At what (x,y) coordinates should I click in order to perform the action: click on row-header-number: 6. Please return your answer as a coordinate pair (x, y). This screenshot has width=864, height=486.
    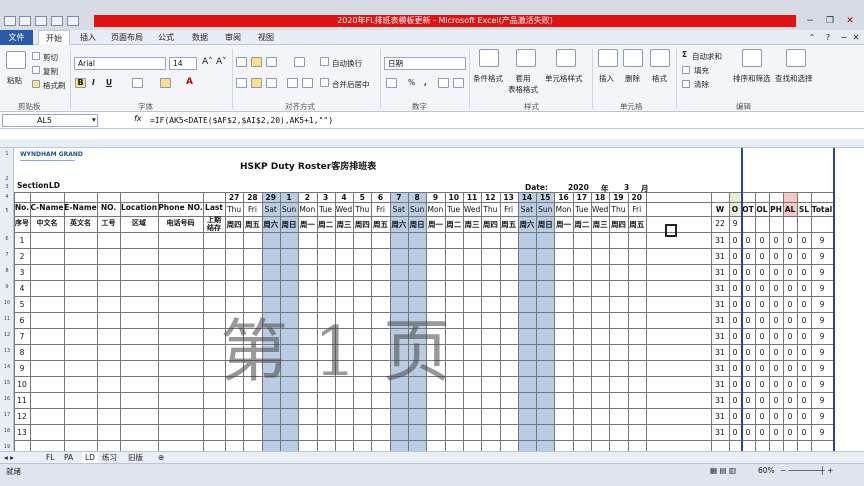
    Looking at the image, I should click on (7, 239).